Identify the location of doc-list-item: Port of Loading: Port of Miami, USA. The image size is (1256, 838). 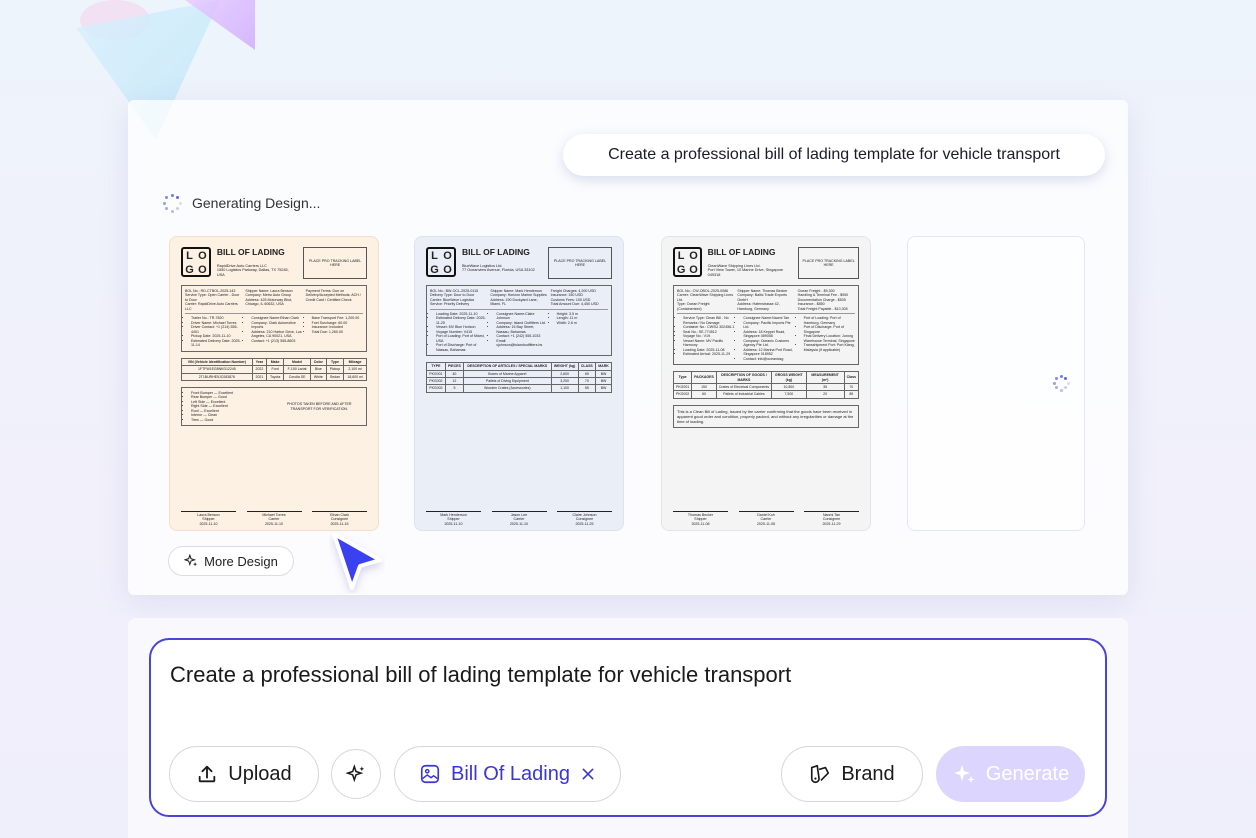
(461, 338).